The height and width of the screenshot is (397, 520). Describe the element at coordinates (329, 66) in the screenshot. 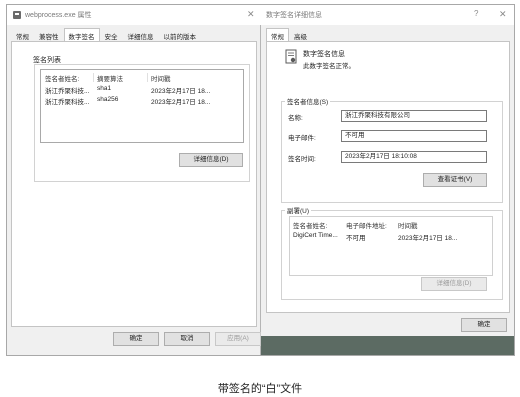

I see `info-subtitle: 此数字签名正常。` at that location.